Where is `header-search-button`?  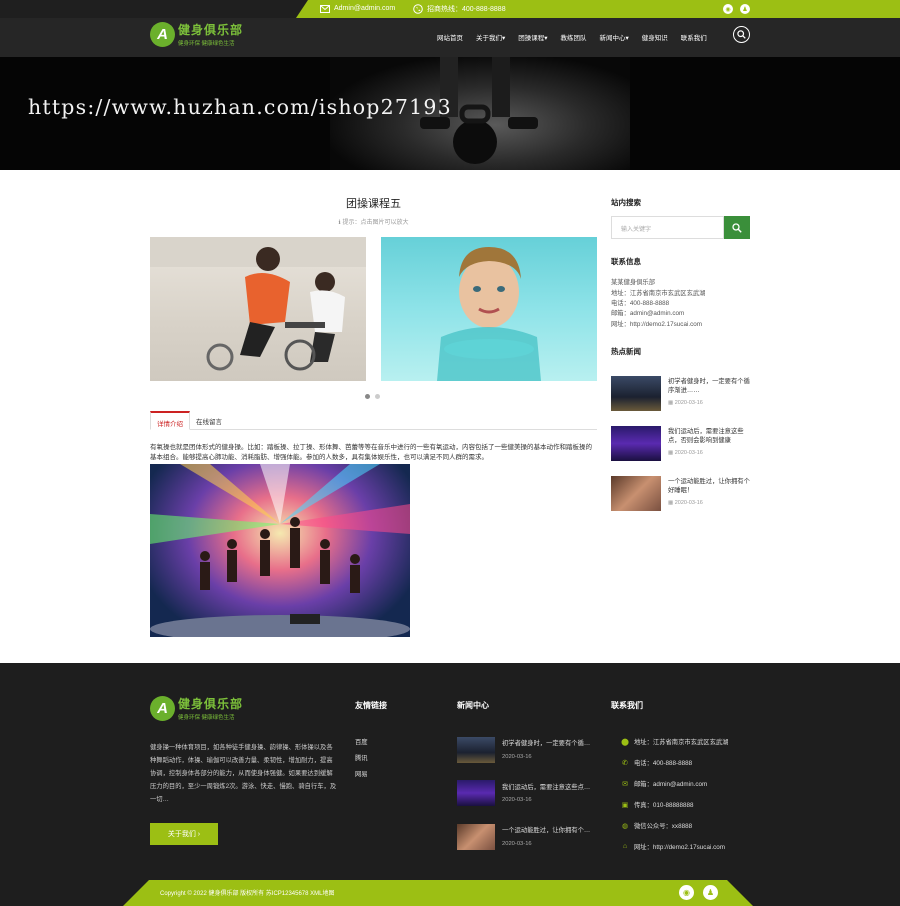
header-search-button is located at coordinates (741, 34).